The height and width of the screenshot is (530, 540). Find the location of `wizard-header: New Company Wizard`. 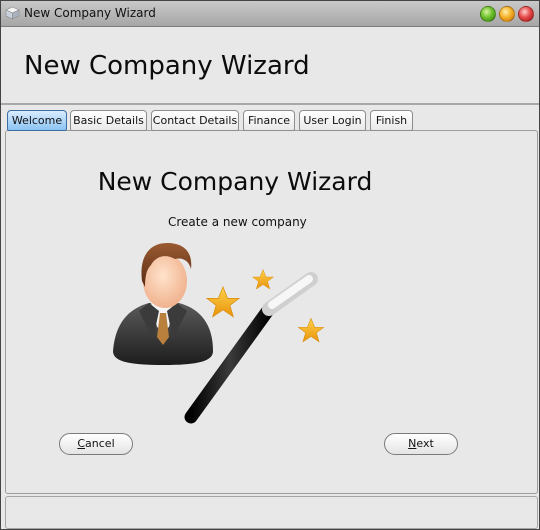

wizard-header: New Company Wizard is located at coordinates (270, 66).